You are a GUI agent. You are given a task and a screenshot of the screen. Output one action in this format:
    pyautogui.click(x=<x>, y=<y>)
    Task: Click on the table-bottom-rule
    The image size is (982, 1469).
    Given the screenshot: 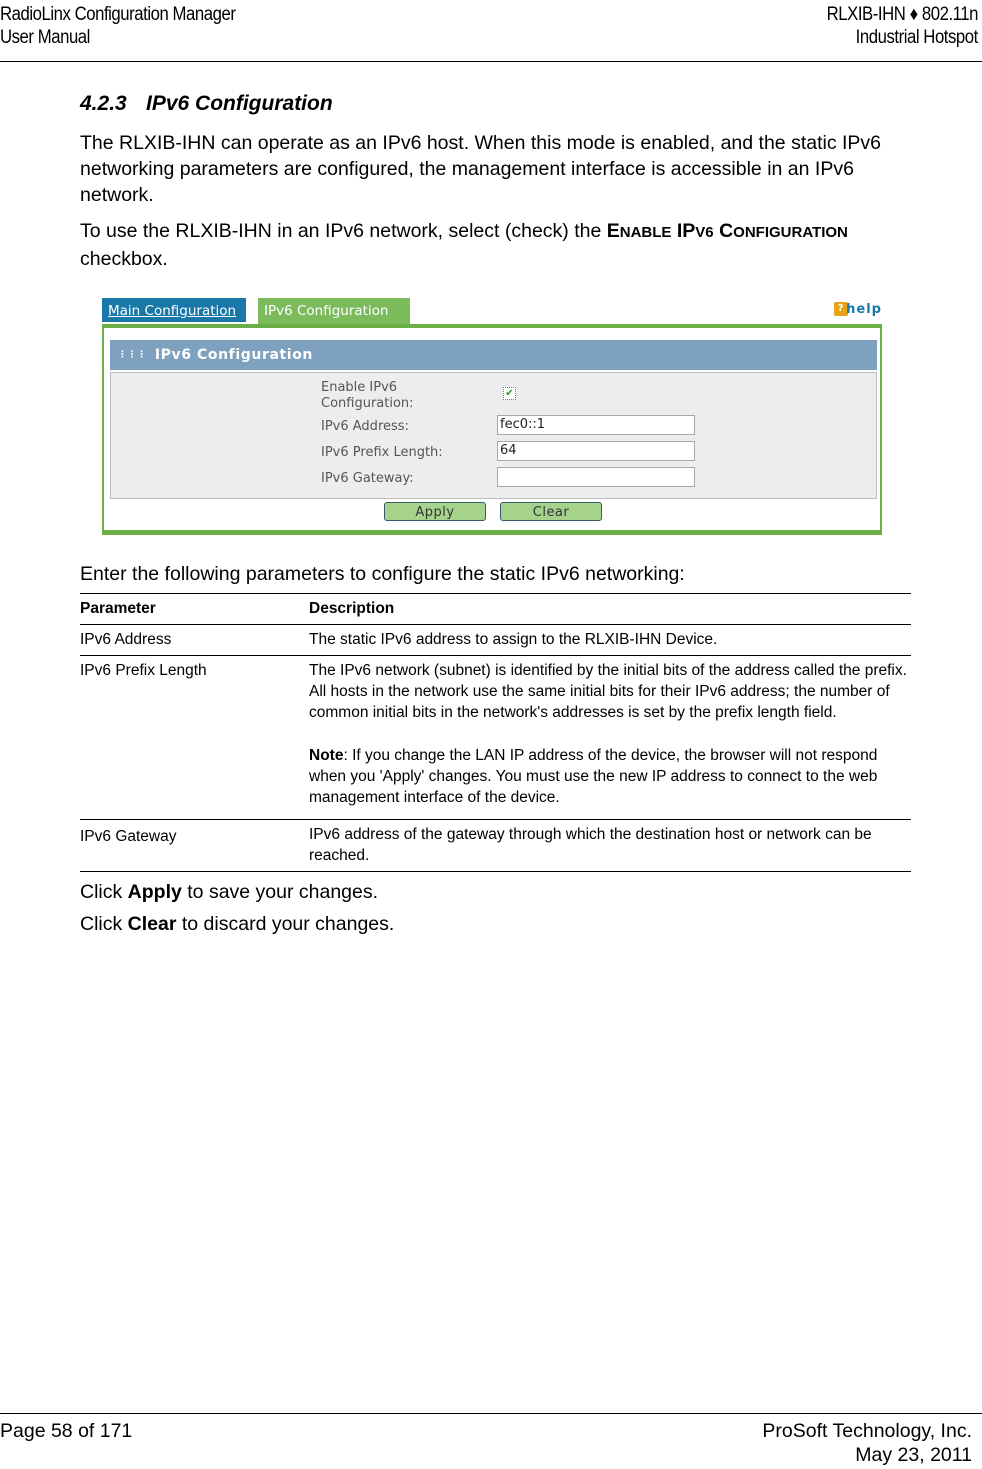 What is the action you would take?
    pyautogui.click(x=495, y=871)
    